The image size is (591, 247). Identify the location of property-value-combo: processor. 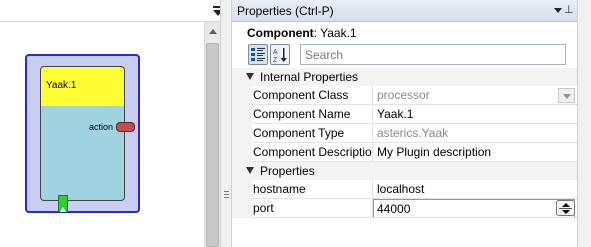
(475, 95).